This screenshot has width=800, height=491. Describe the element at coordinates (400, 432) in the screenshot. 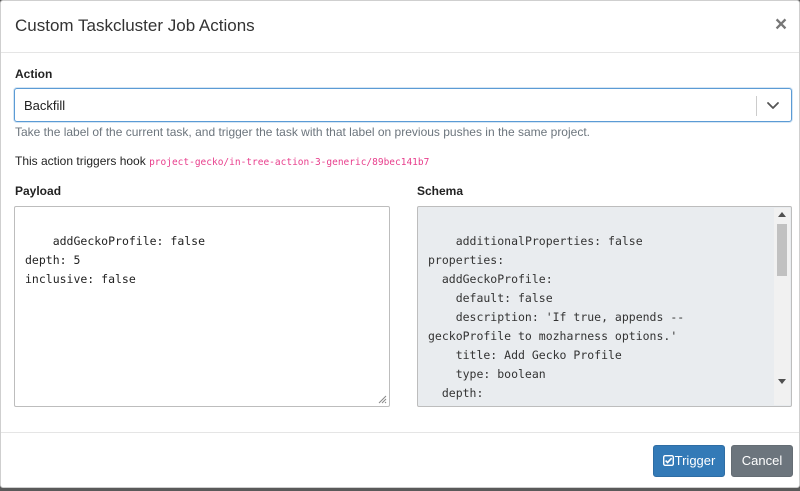

I see `footer-divider` at that location.